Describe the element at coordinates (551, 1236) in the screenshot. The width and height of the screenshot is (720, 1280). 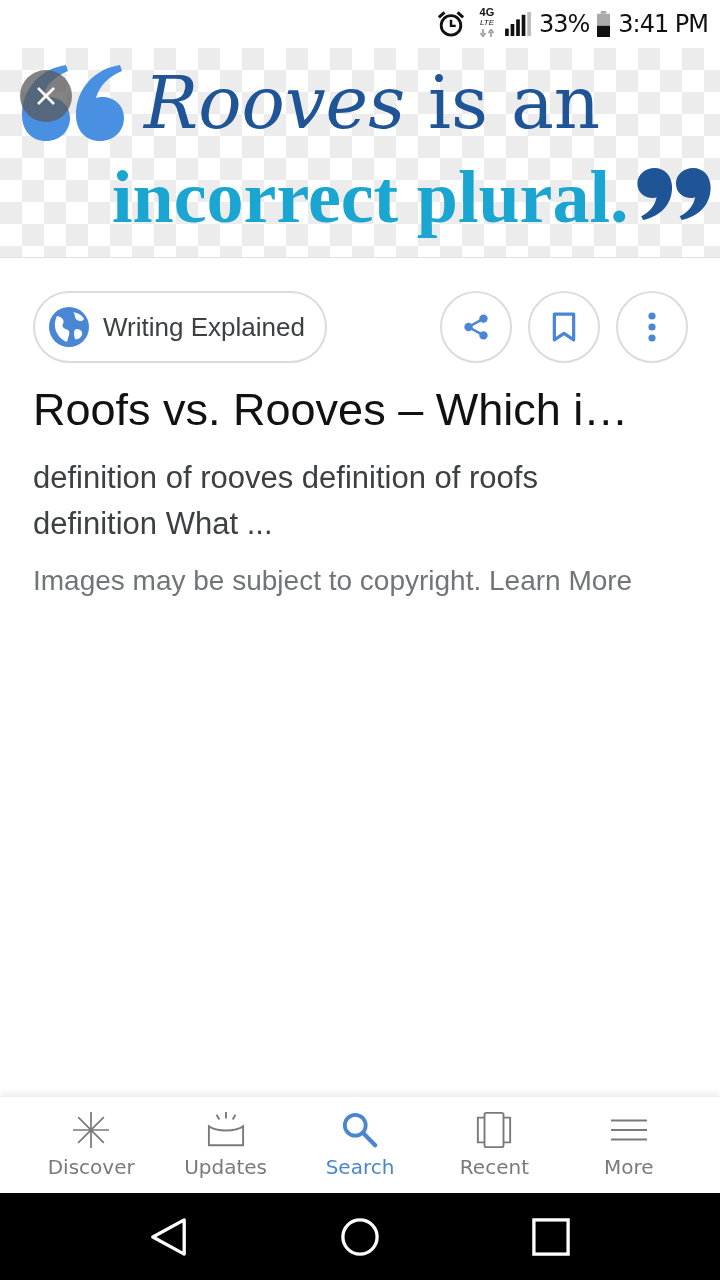
I see `recent-apps-icon` at that location.